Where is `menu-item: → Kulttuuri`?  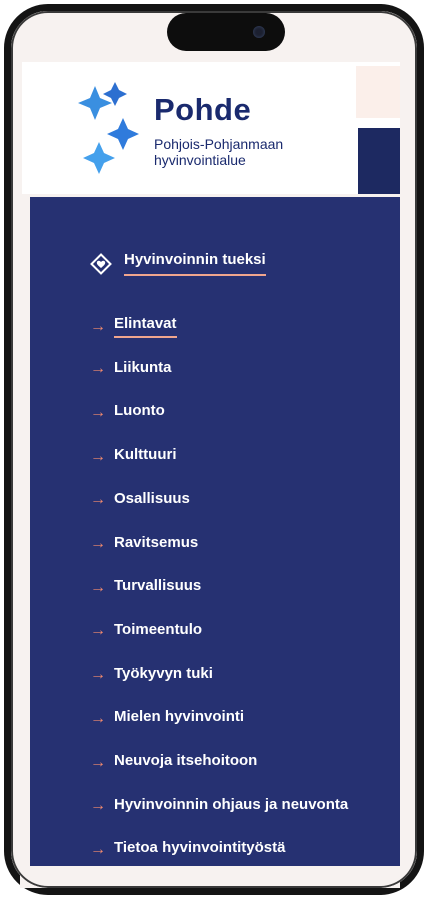 menu-item: → Kulttuuri is located at coordinates (133, 456).